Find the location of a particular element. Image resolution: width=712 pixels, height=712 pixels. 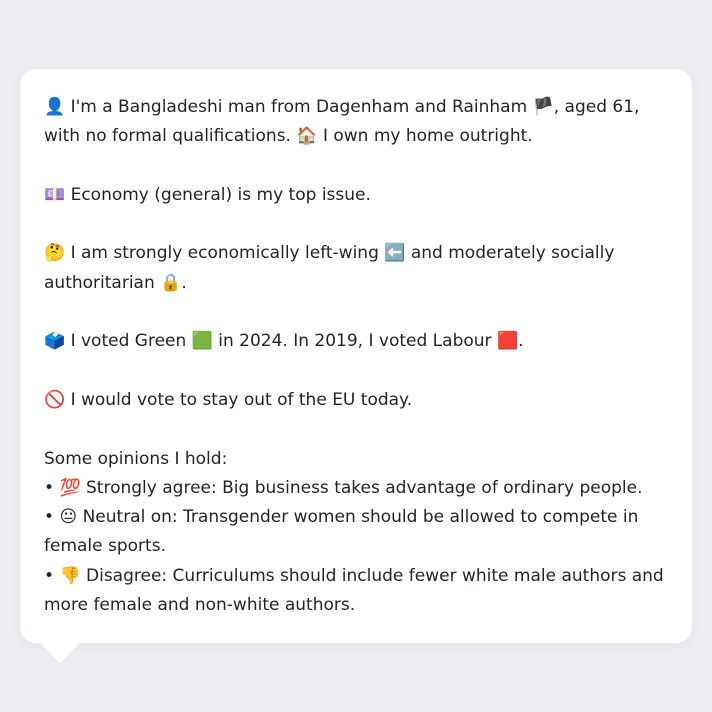

left-arrow-icon: ⬅️ is located at coordinates (395, 253).